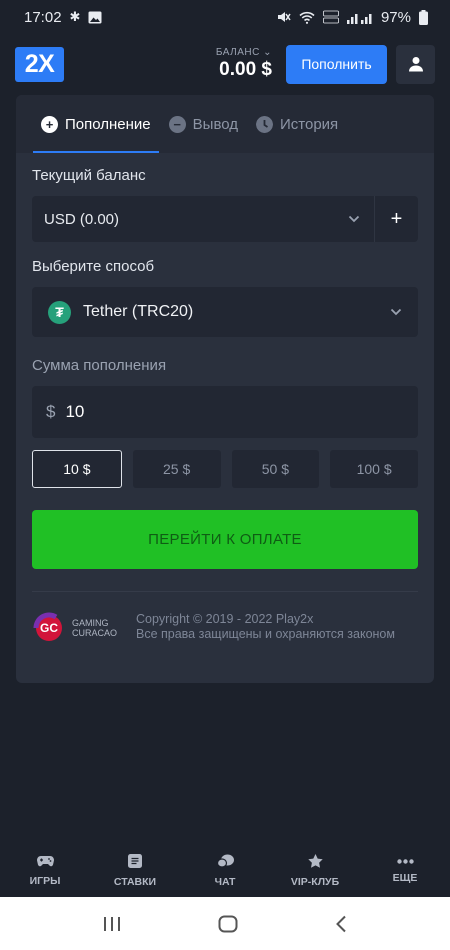  What do you see at coordinates (225, 17) in the screenshot?
I see `status-bar: 17:02 ✱ 97%` at bounding box center [225, 17].